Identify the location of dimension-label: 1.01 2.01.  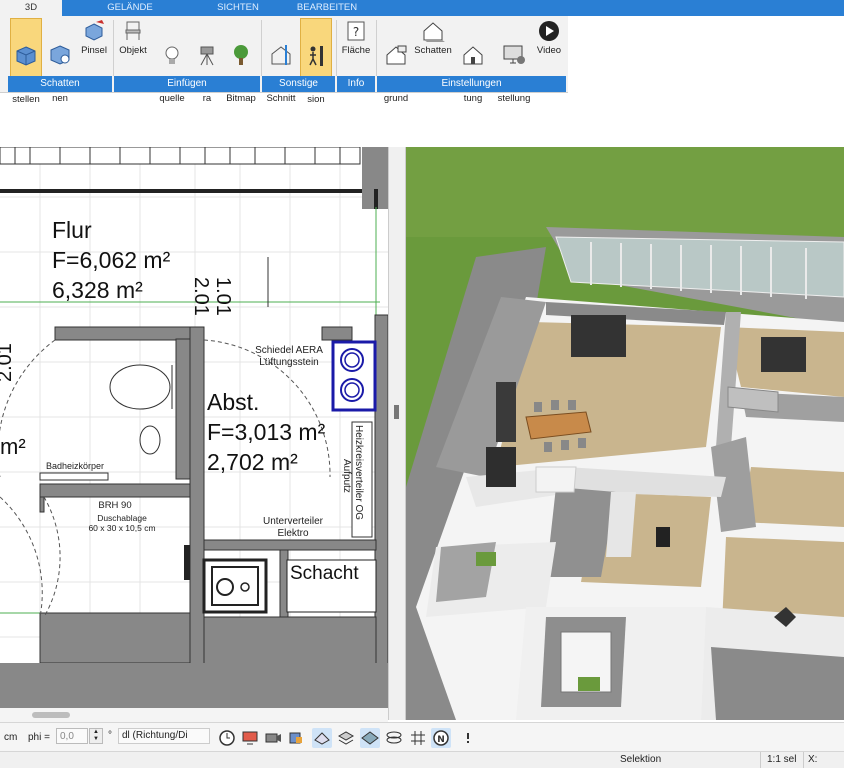
(212, 296).